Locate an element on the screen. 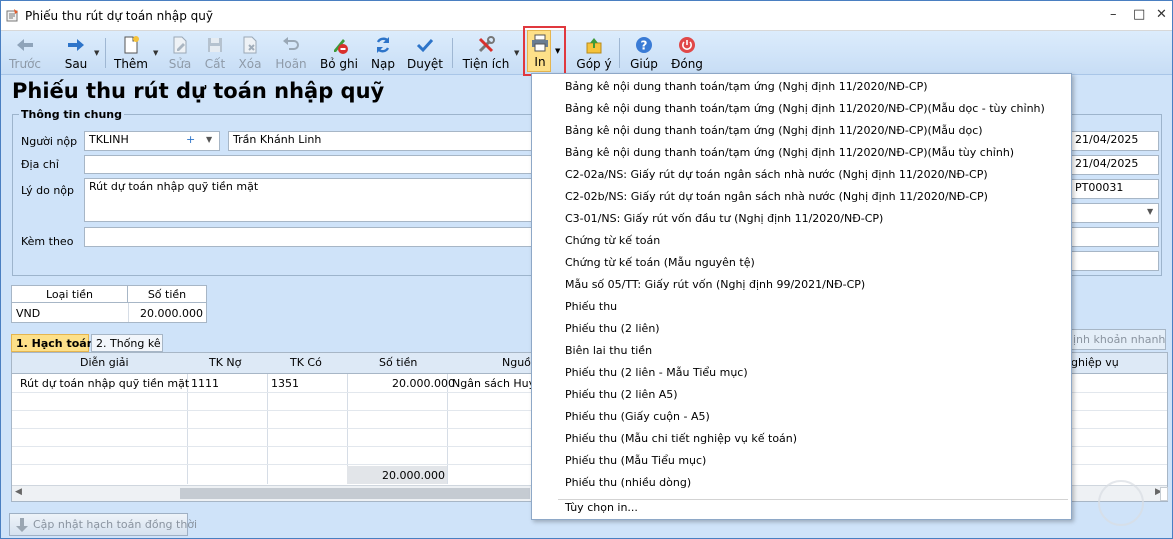 The width and height of the screenshot is (1173, 539). payer-code-combo: TKLINH + ▼ is located at coordinates (152, 141).